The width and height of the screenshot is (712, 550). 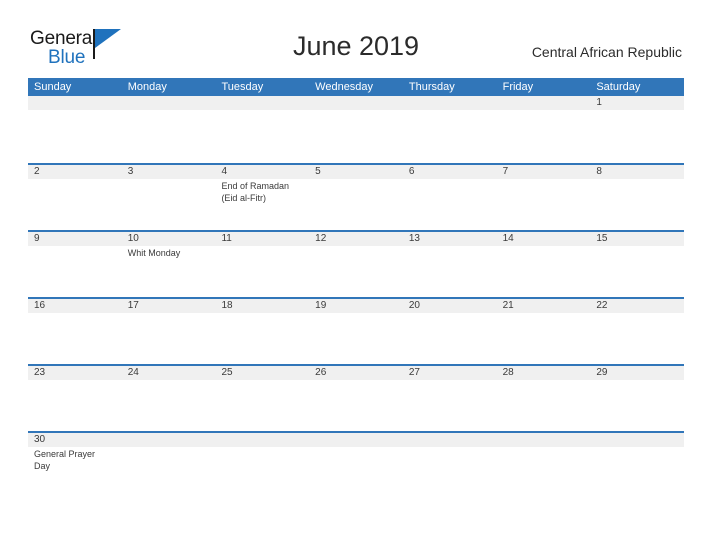 What do you see at coordinates (599, 102) in the screenshot?
I see `day-number: 1` at bounding box center [599, 102].